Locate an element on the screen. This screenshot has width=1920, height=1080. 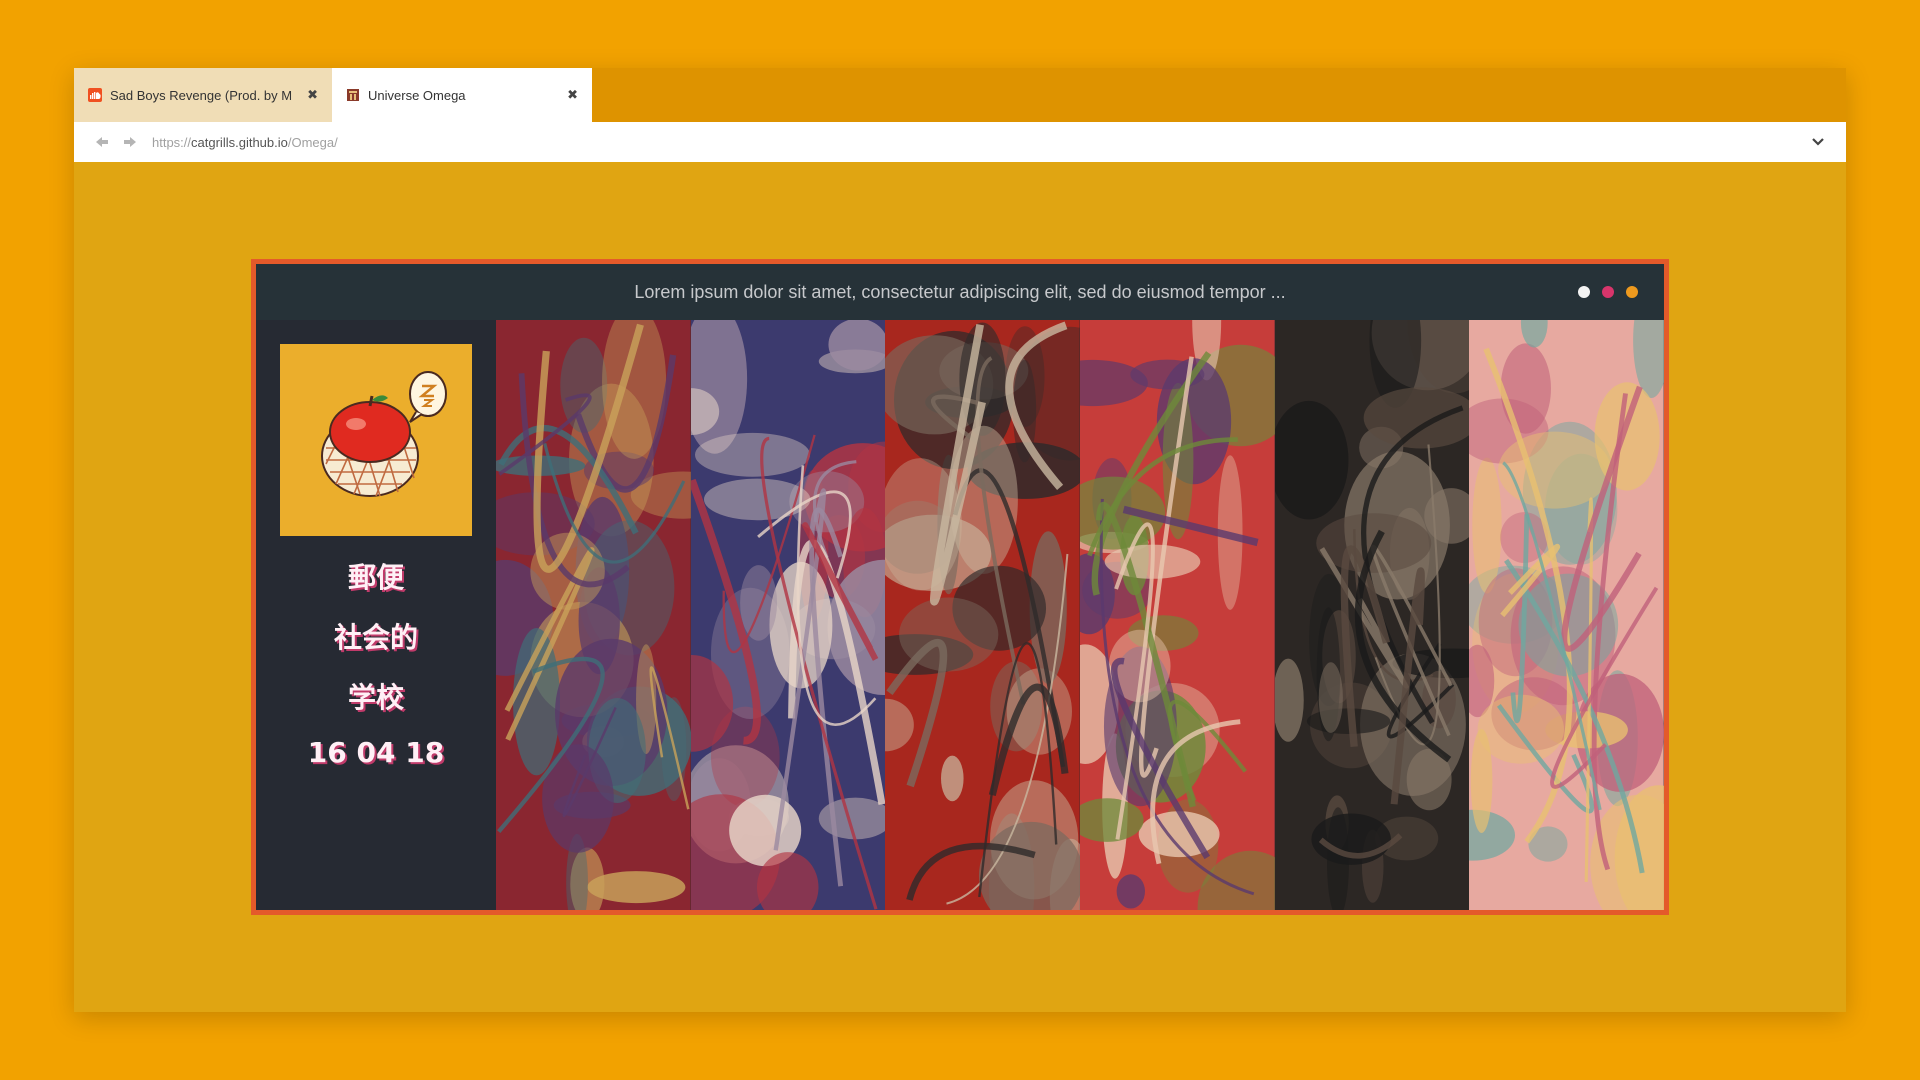
back-button is located at coordinates (102, 142).